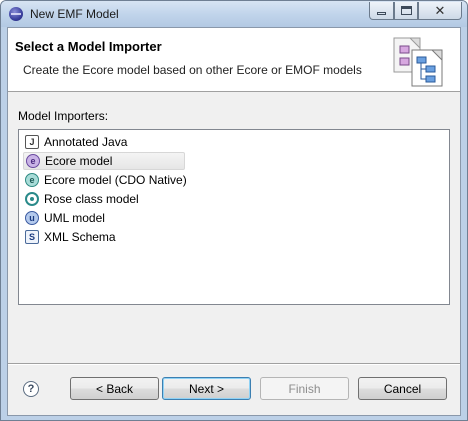 The image size is (468, 421). What do you see at coordinates (86, 142) in the screenshot?
I see `list-item-label: Annotated Java` at bounding box center [86, 142].